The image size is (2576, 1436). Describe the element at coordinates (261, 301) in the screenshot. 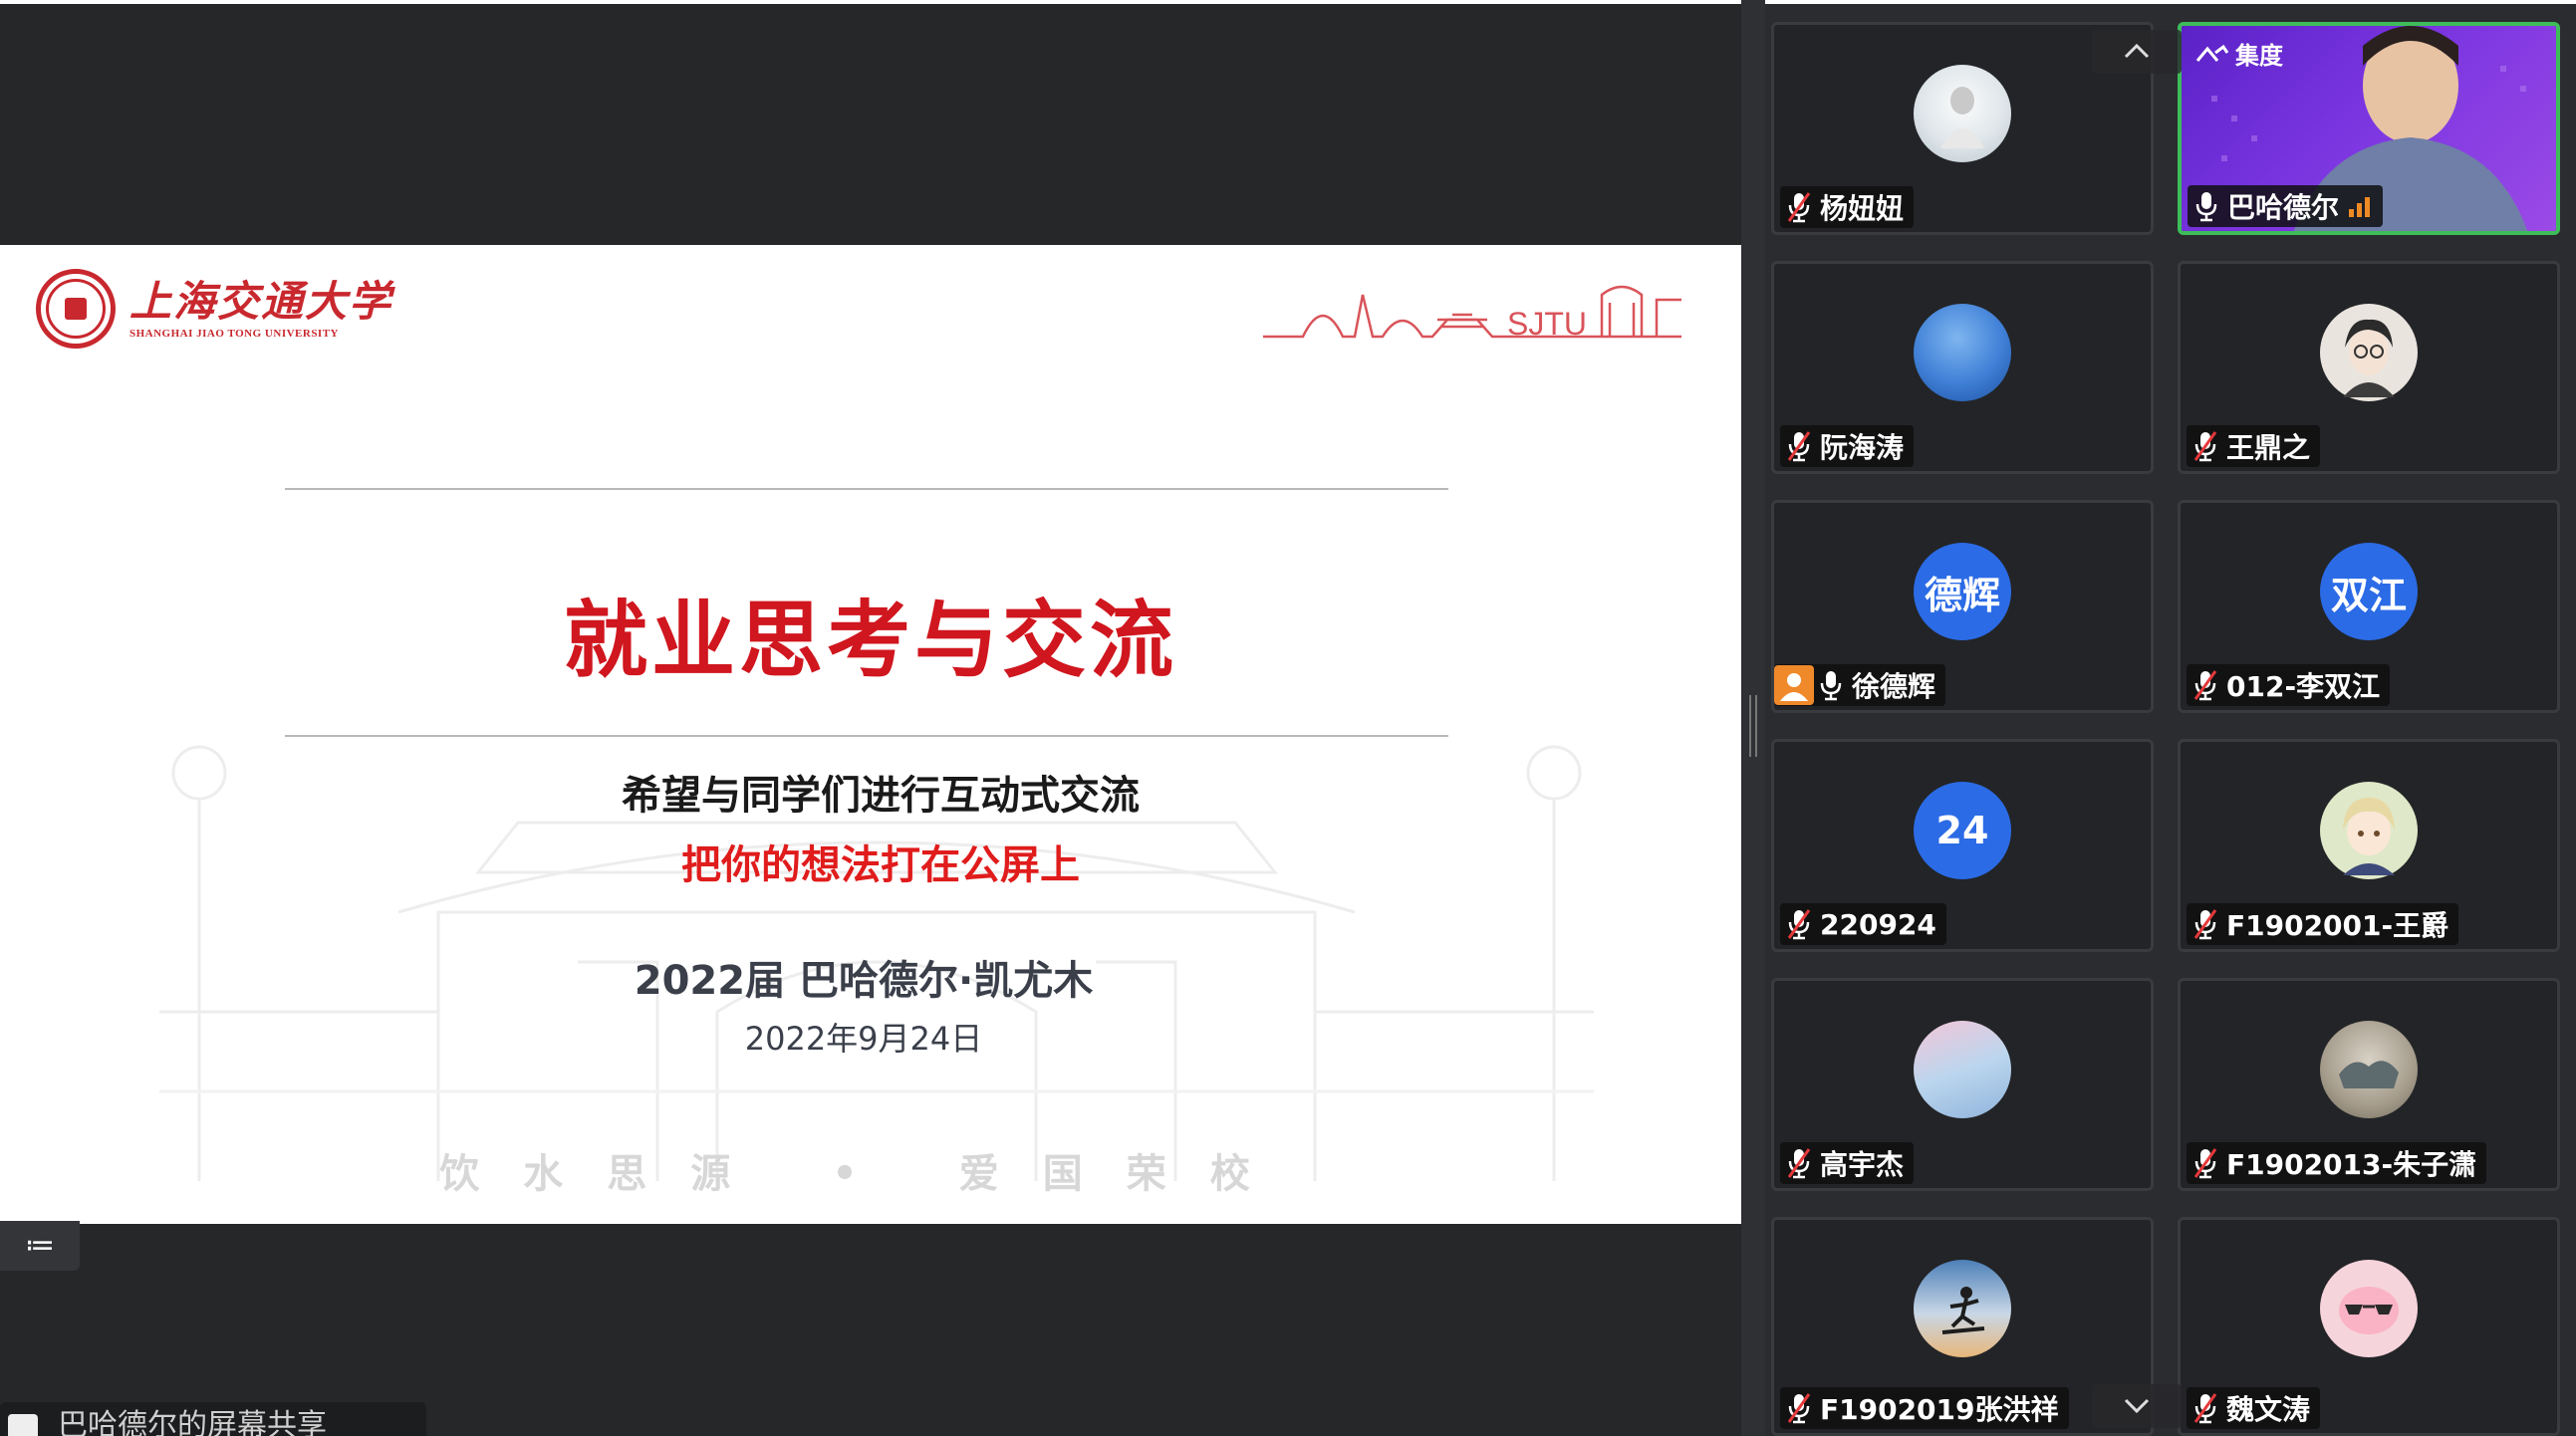

I see `logo-chinese-name: 上海交通大学` at that location.